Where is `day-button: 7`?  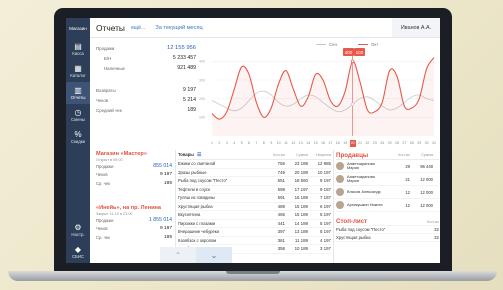
day-button: 7 is located at coordinates (256, 143).